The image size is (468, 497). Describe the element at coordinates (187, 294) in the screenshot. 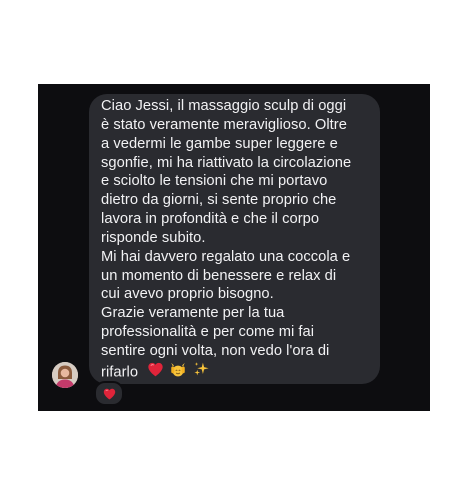

I see `message-line: cui avevo proprio bisogno.` at that location.